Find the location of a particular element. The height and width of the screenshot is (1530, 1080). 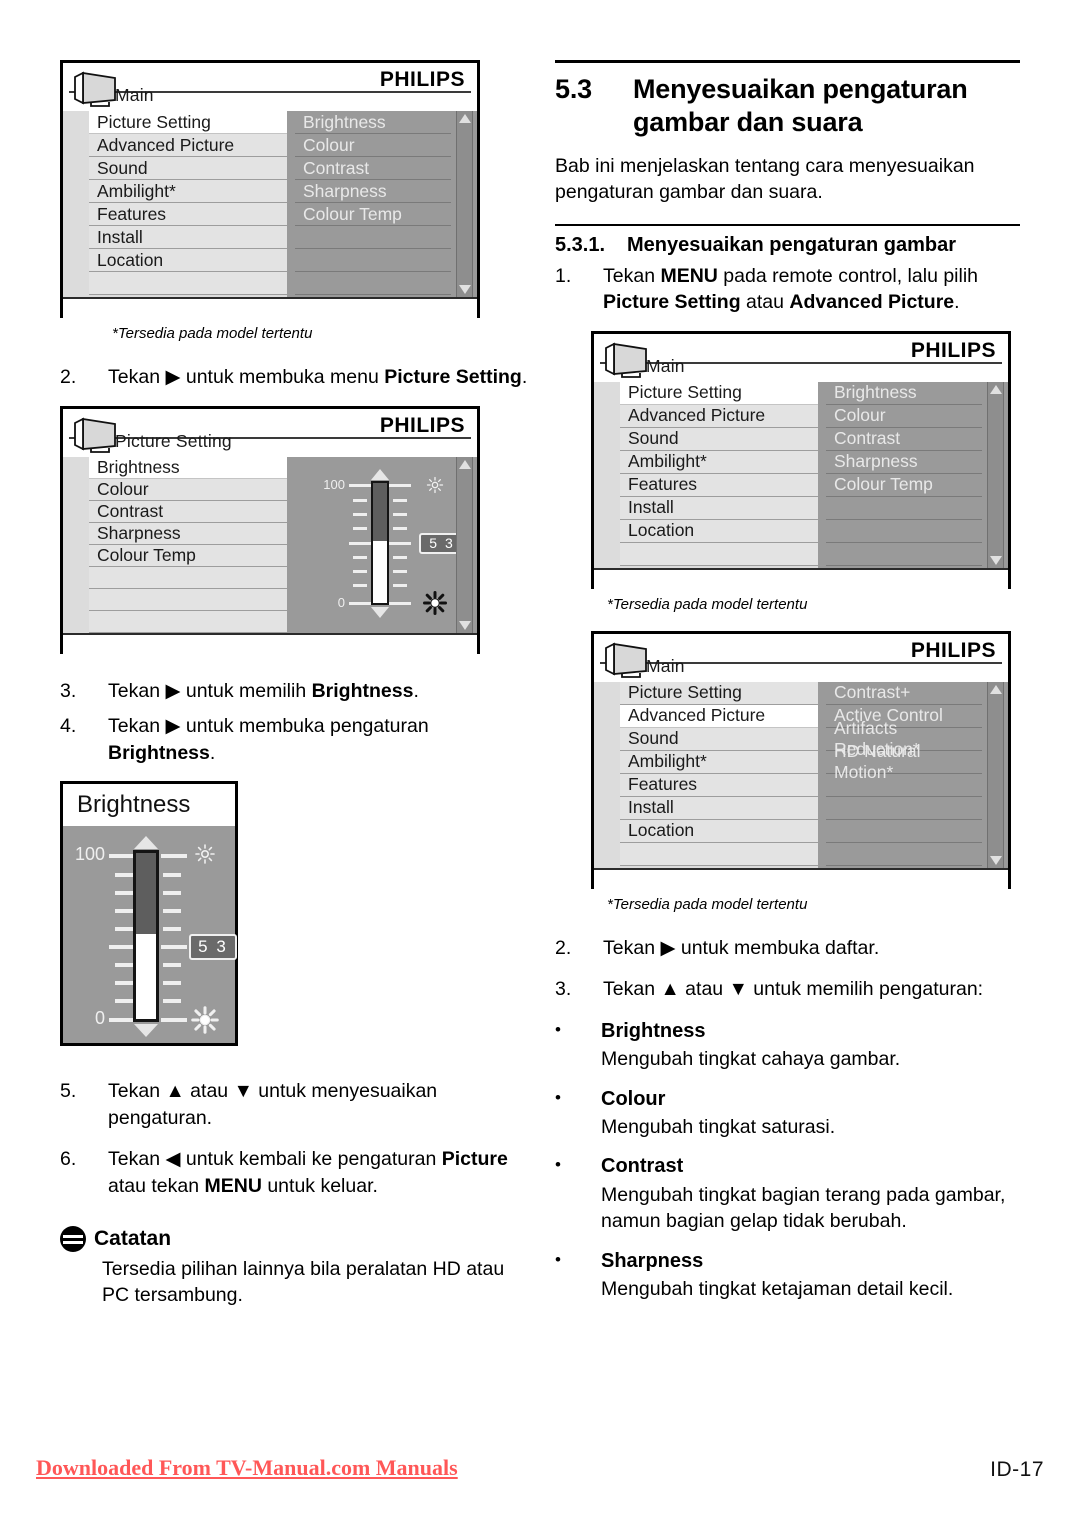

brightness-slider-large: 100 0 5 3 is located at coordinates (150, 932).